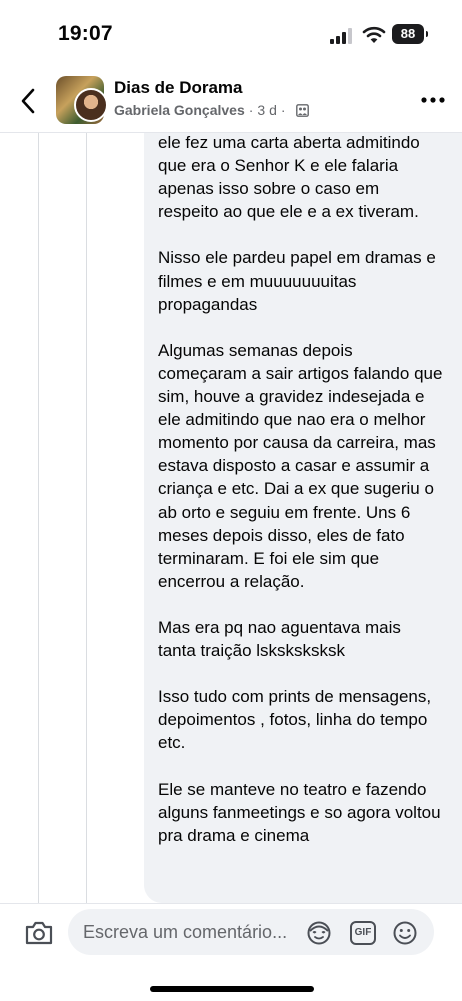  I want to click on status-bar: 19:07 88, so click(231, 35).